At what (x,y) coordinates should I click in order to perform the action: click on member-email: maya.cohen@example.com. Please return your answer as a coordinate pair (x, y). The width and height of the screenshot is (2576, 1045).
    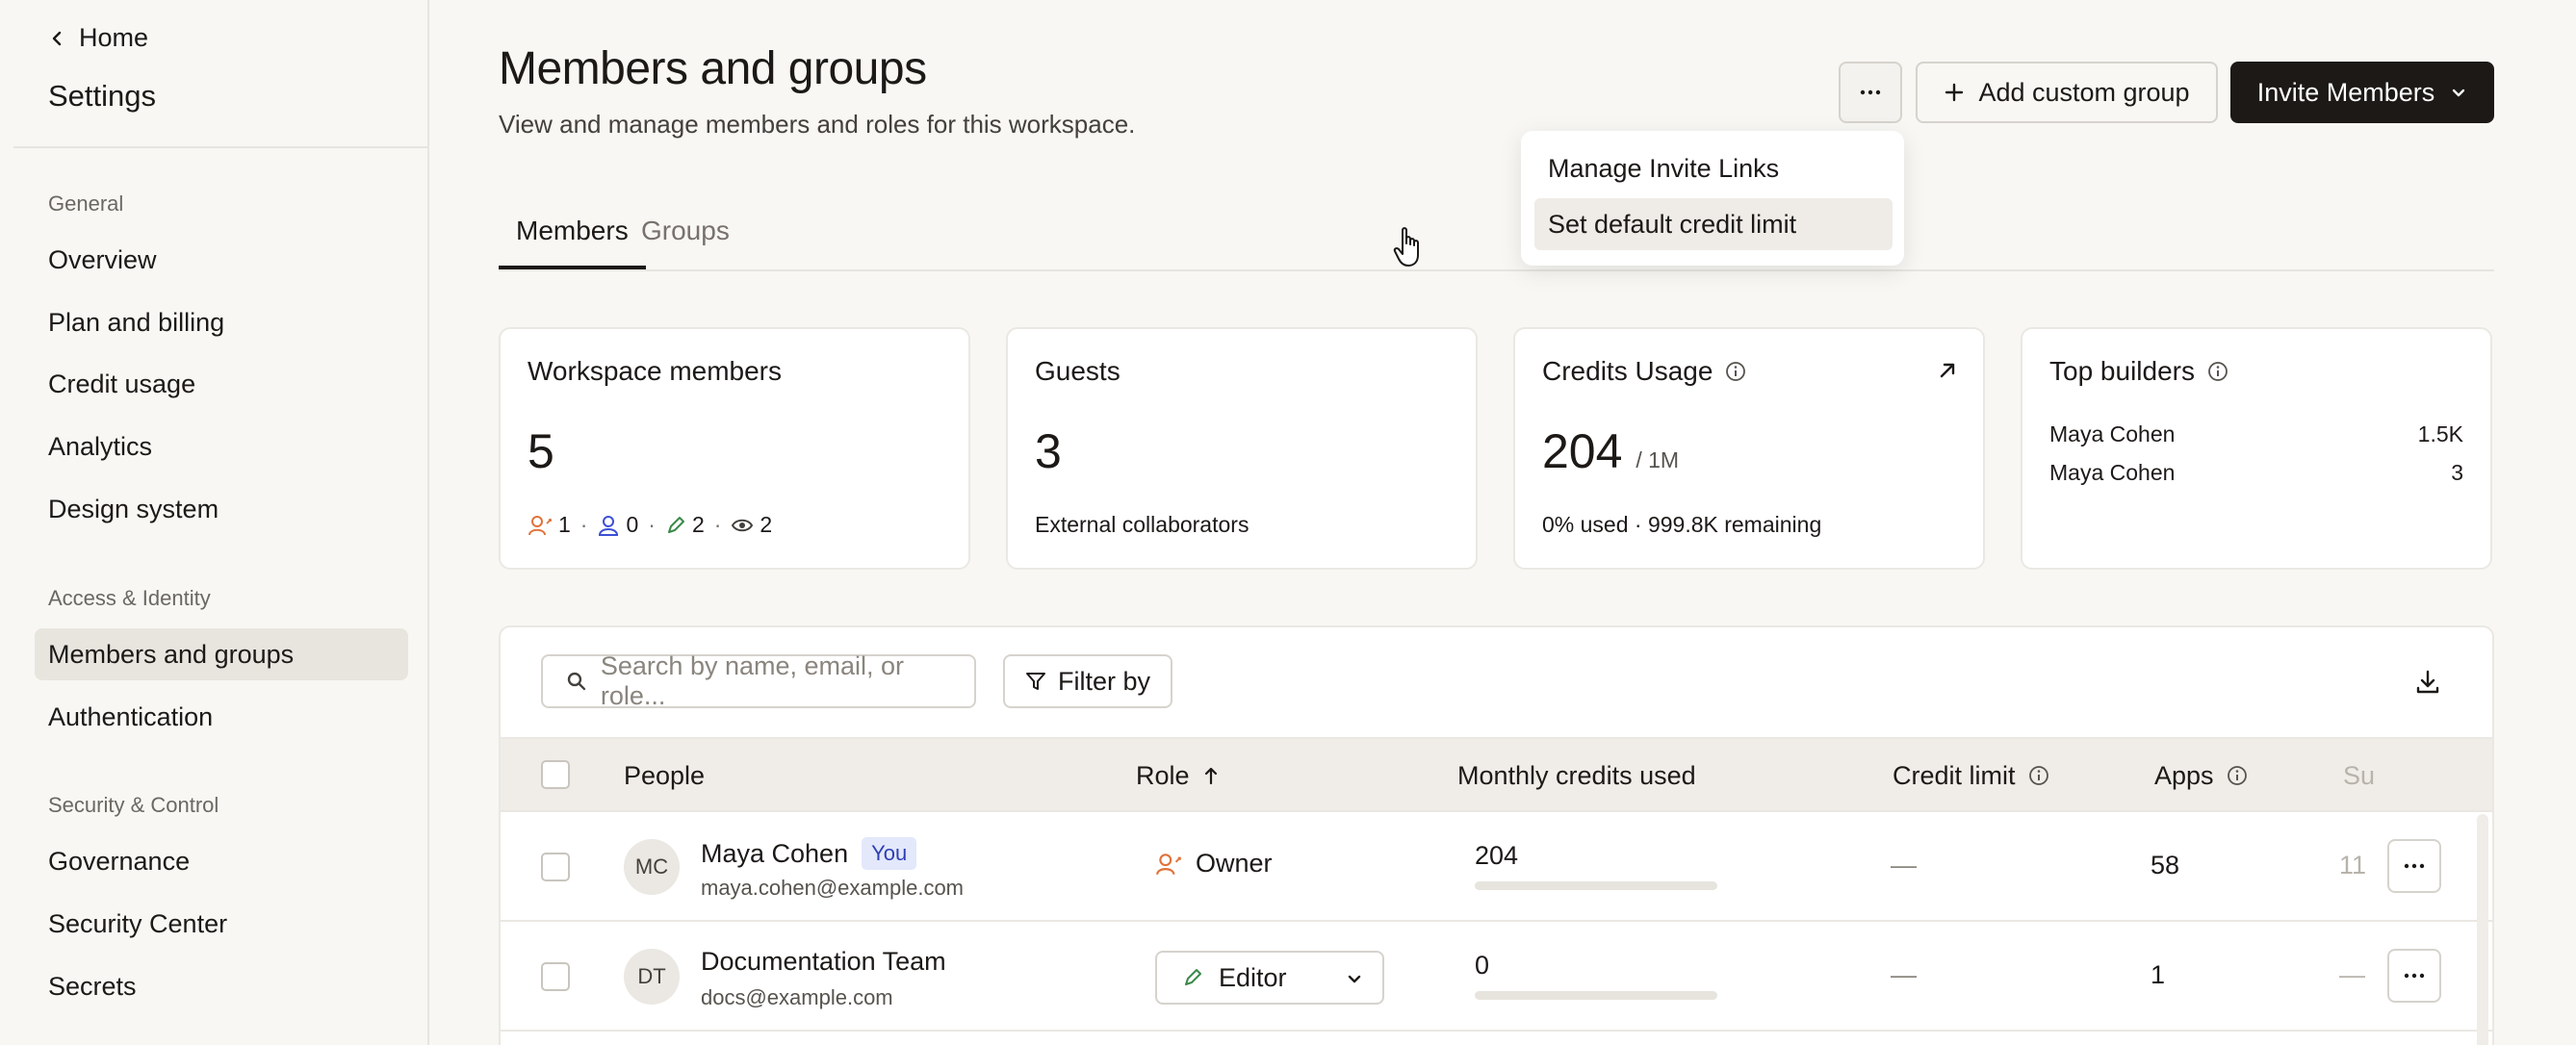
    Looking at the image, I should click on (833, 888).